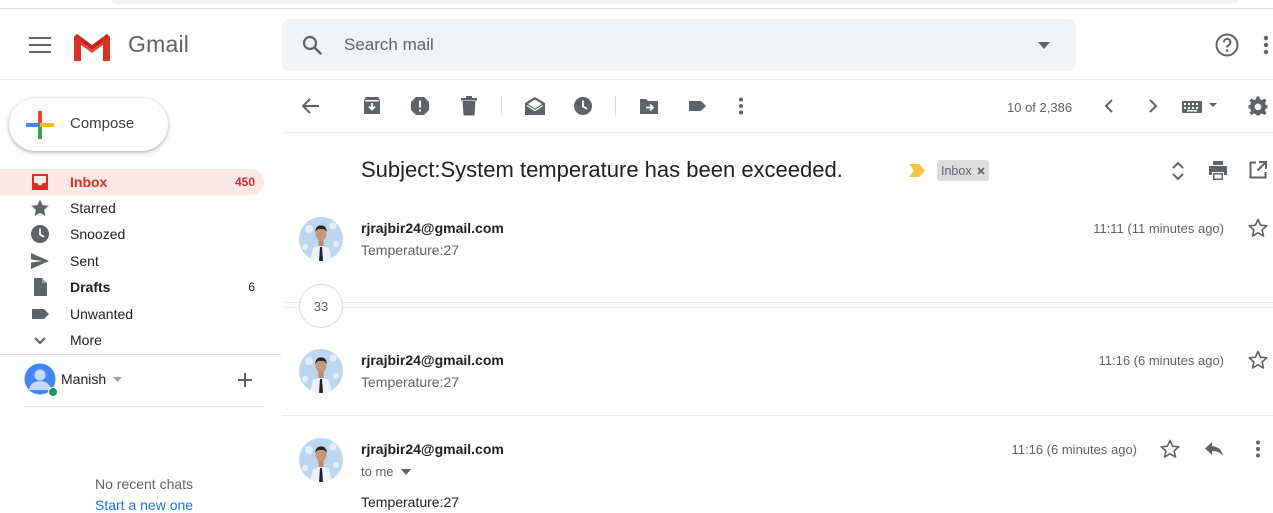  I want to click on message-time: 11:11 (11 minutes ago), so click(1158, 228).